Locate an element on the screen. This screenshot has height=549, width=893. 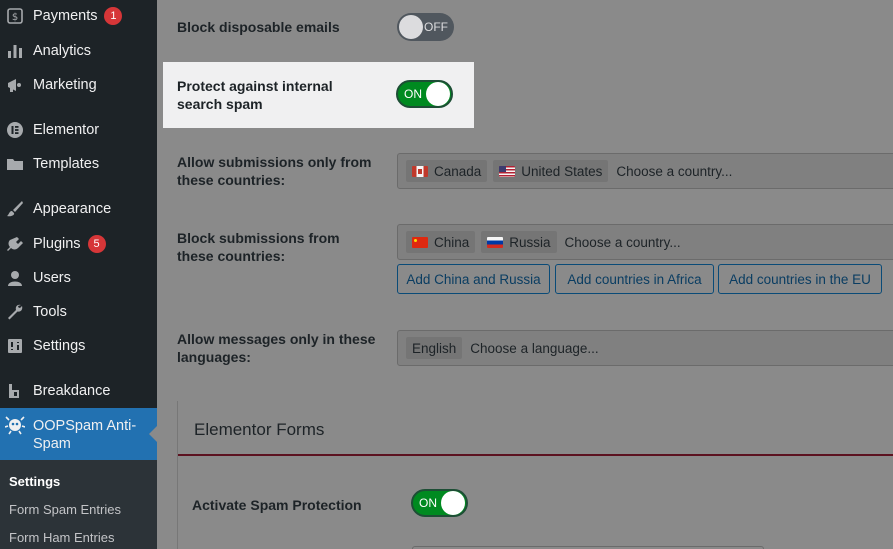
settings-icon is located at coordinates (15, 346).